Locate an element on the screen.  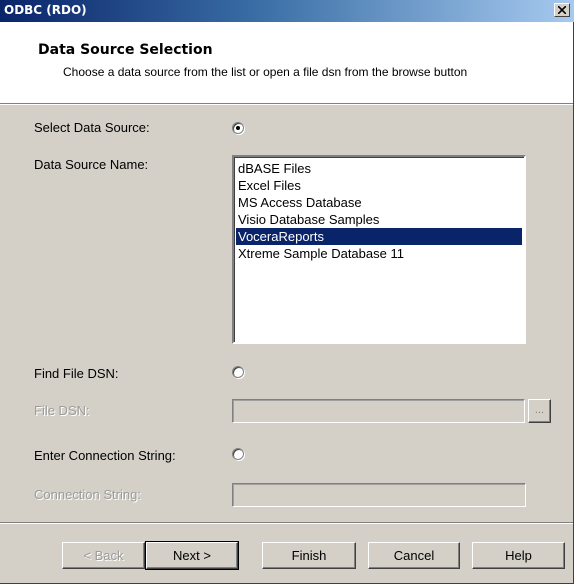
back-button: < Back is located at coordinates (103, 555).